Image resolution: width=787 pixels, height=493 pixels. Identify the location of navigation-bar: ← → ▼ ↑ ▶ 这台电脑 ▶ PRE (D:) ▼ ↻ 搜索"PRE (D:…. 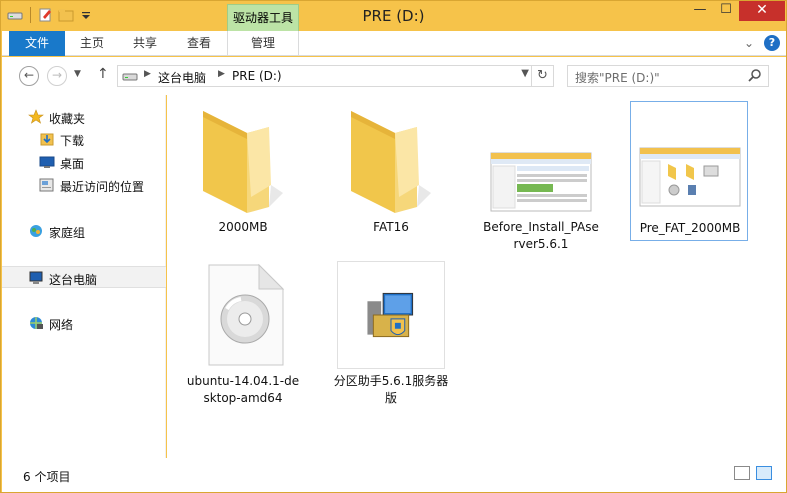
(394, 76).